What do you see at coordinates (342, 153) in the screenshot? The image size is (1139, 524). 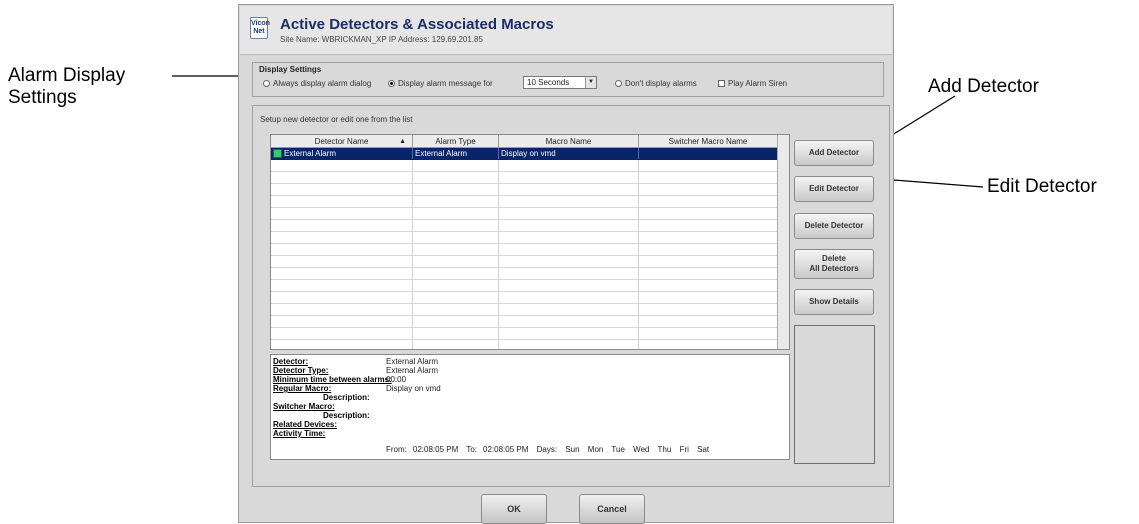 I see `cell-detector-name: External Alarm` at bounding box center [342, 153].